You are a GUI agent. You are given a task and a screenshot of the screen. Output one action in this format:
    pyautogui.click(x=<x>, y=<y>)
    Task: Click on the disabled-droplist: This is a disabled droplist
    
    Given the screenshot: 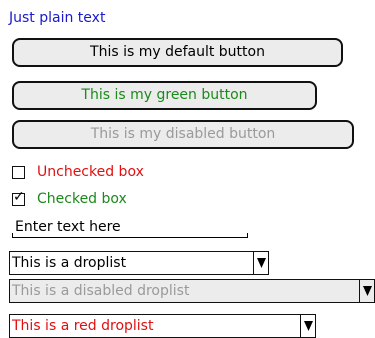 What is the action you would take?
    pyautogui.click(x=192, y=291)
    